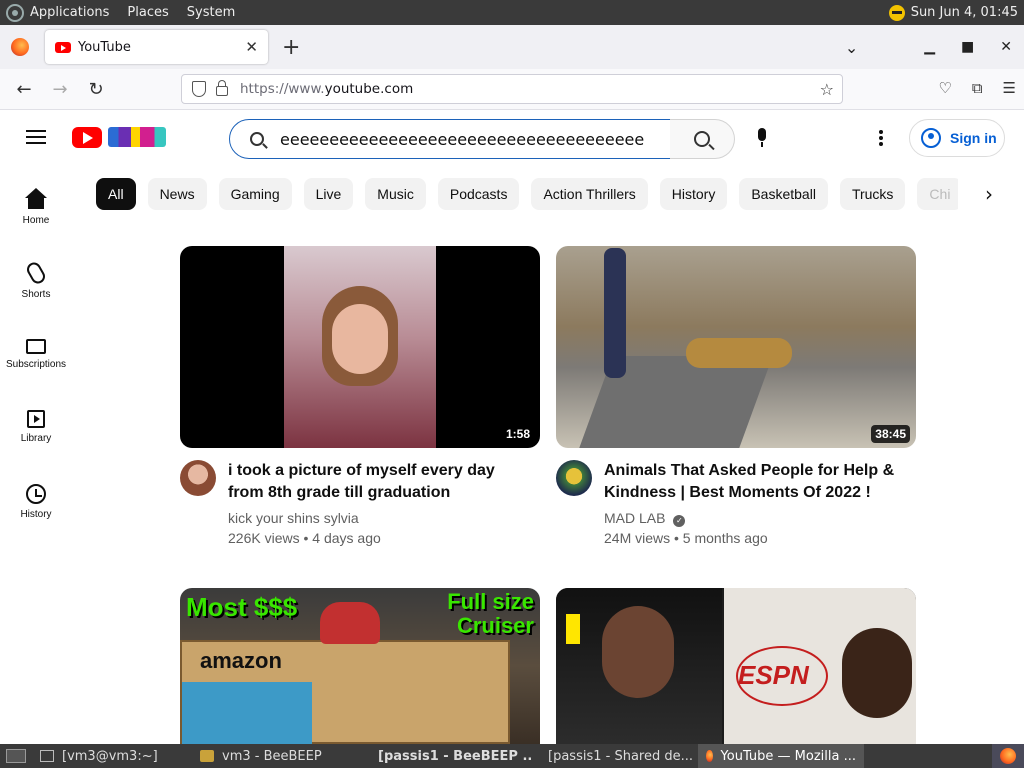  I want to click on back-icon: ←, so click(24, 89).